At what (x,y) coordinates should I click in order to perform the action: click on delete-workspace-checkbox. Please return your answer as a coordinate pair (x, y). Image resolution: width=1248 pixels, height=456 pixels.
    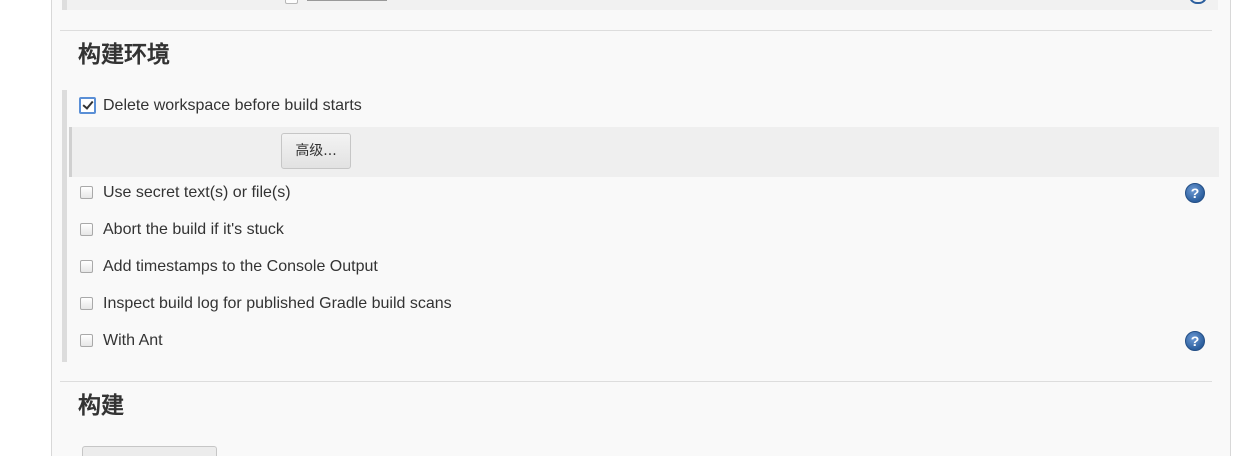
    Looking at the image, I should click on (87, 105).